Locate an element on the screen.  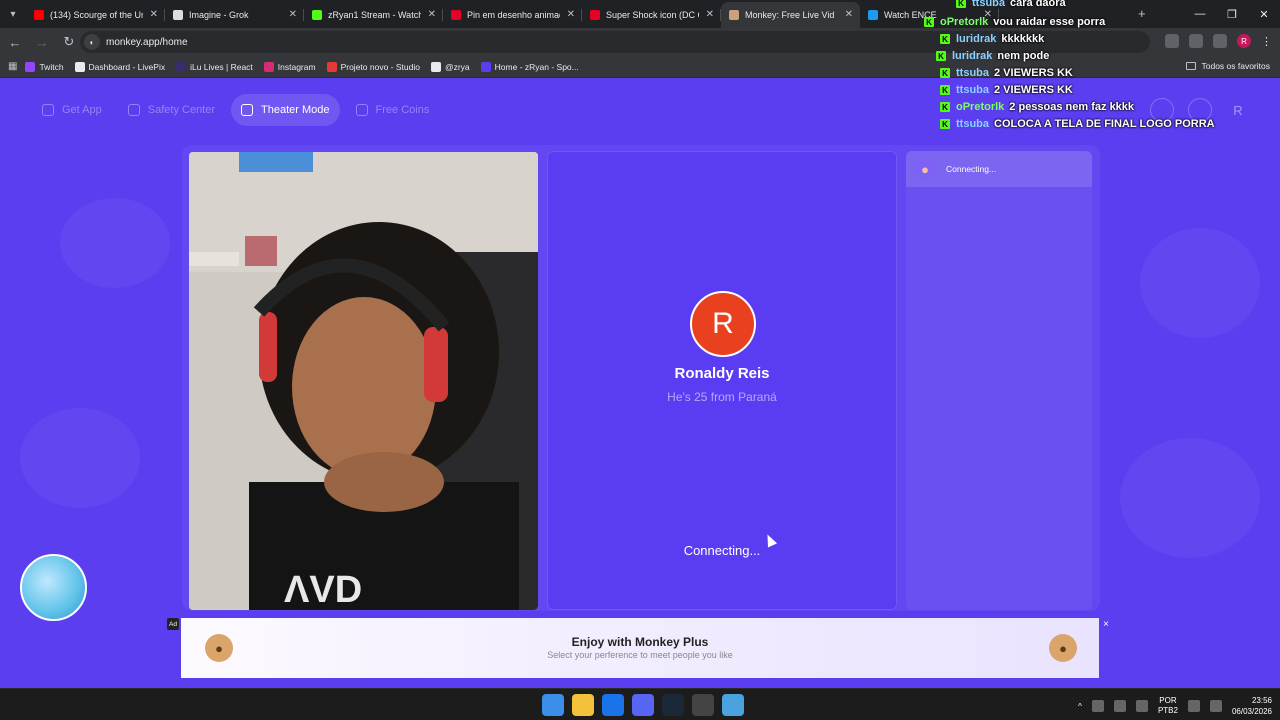
tab-title: Monkey: Free Live Vid is located at coordinates (790, 15).